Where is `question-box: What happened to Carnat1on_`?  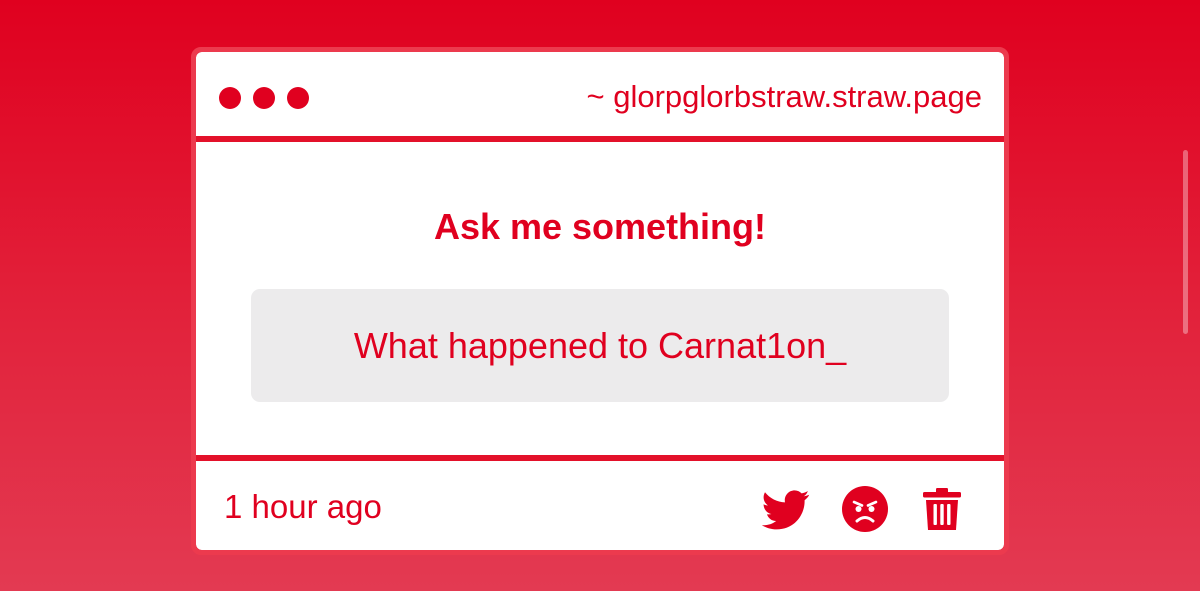 question-box: What happened to Carnat1on_ is located at coordinates (600, 345).